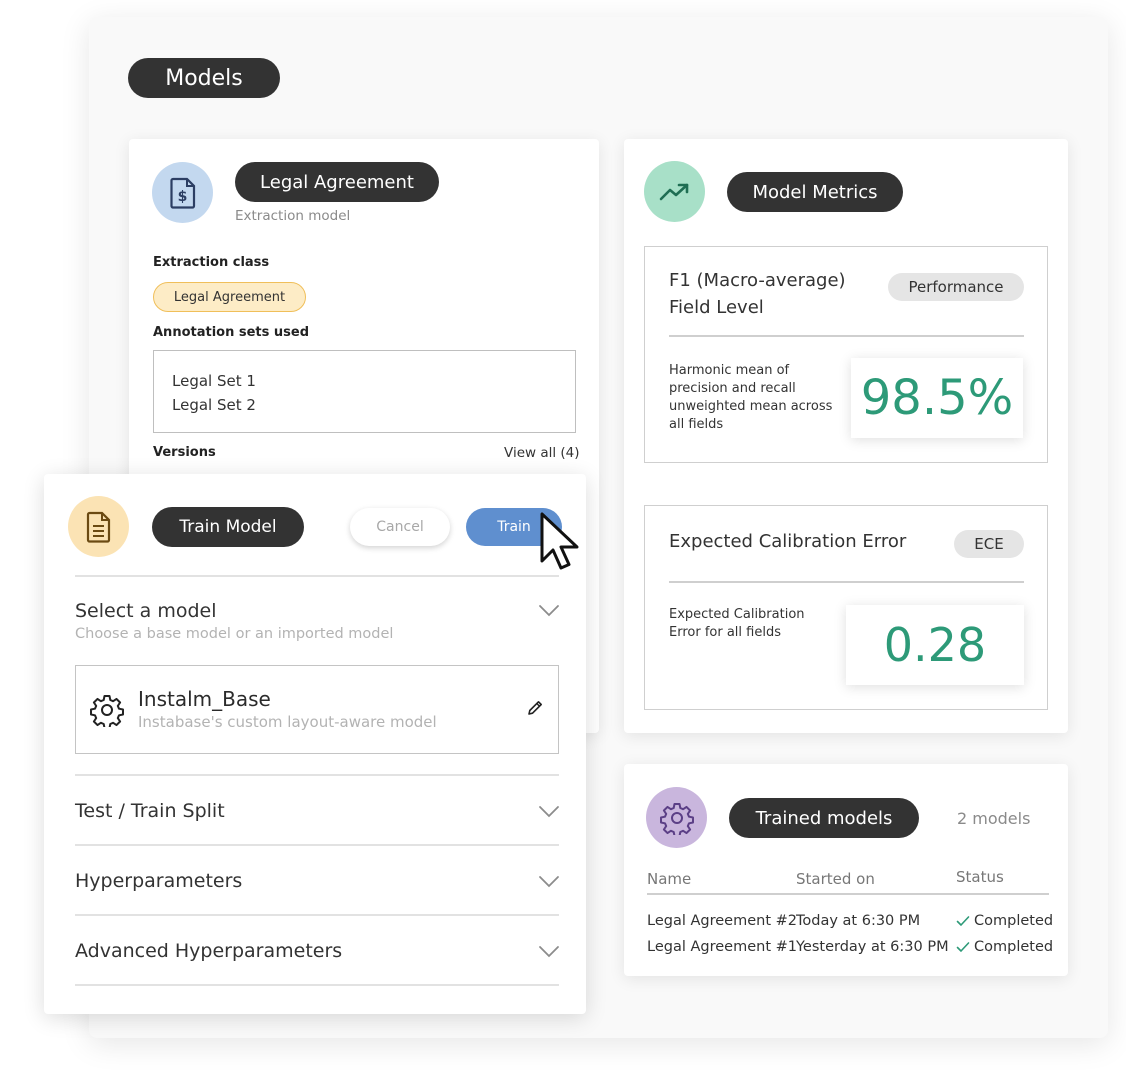 Image resolution: width=1126 pixels, height=1081 pixels. Describe the element at coordinates (317, 576) in the screenshot. I see `train-header-divider` at that location.